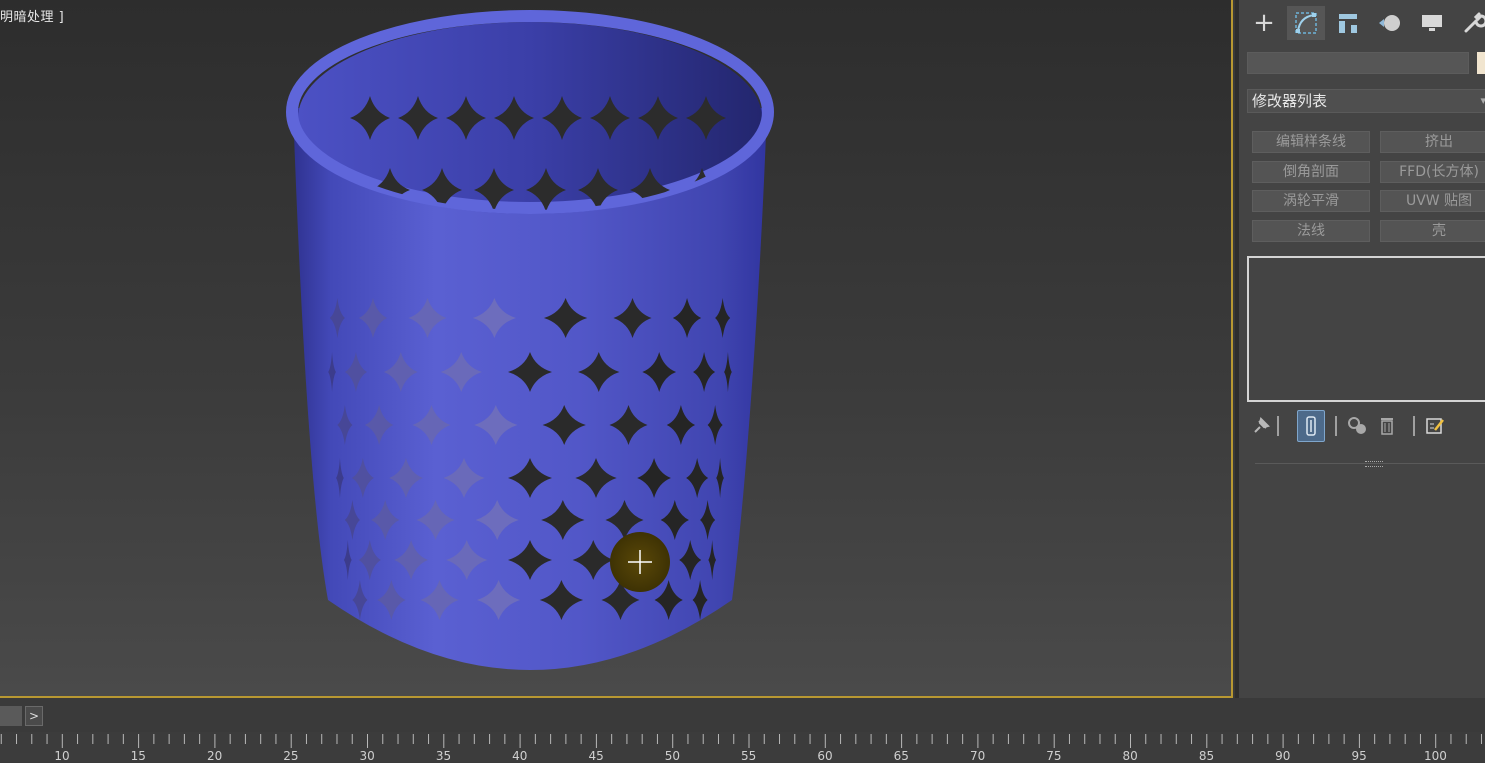 The width and height of the screenshot is (1485, 763). Describe the element at coordinates (1432, 231) in the screenshot. I see `modifier-button-shell: 壳` at that location.